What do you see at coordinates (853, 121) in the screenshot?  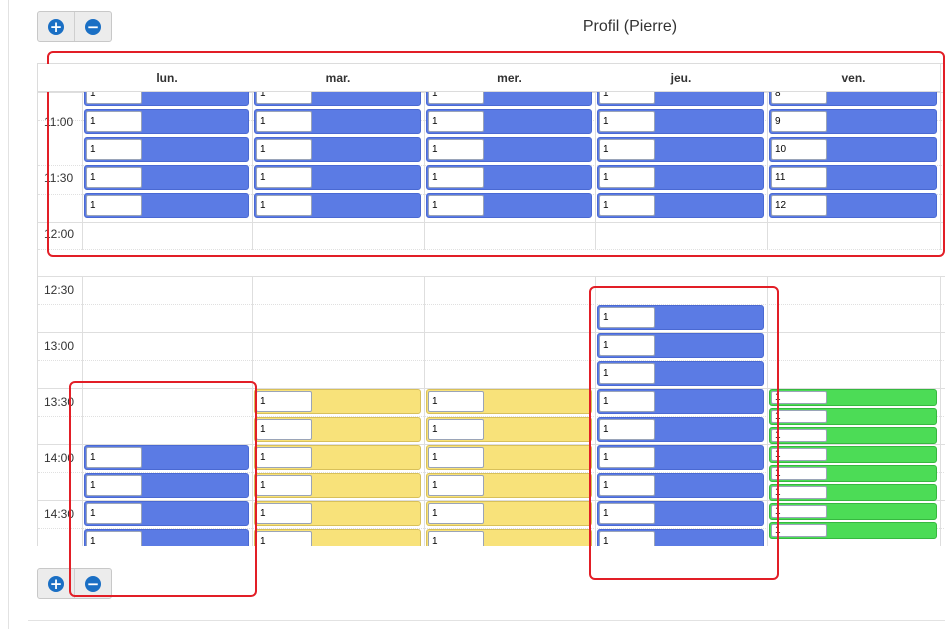 I see `event-block: 9` at bounding box center [853, 121].